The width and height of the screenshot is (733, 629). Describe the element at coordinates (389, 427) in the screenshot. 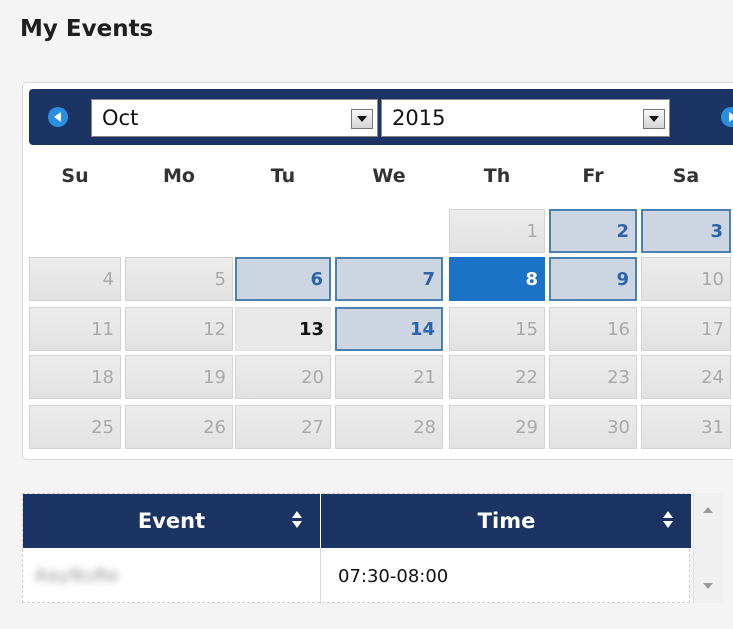

I see `calendar-day-28: 28` at that location.